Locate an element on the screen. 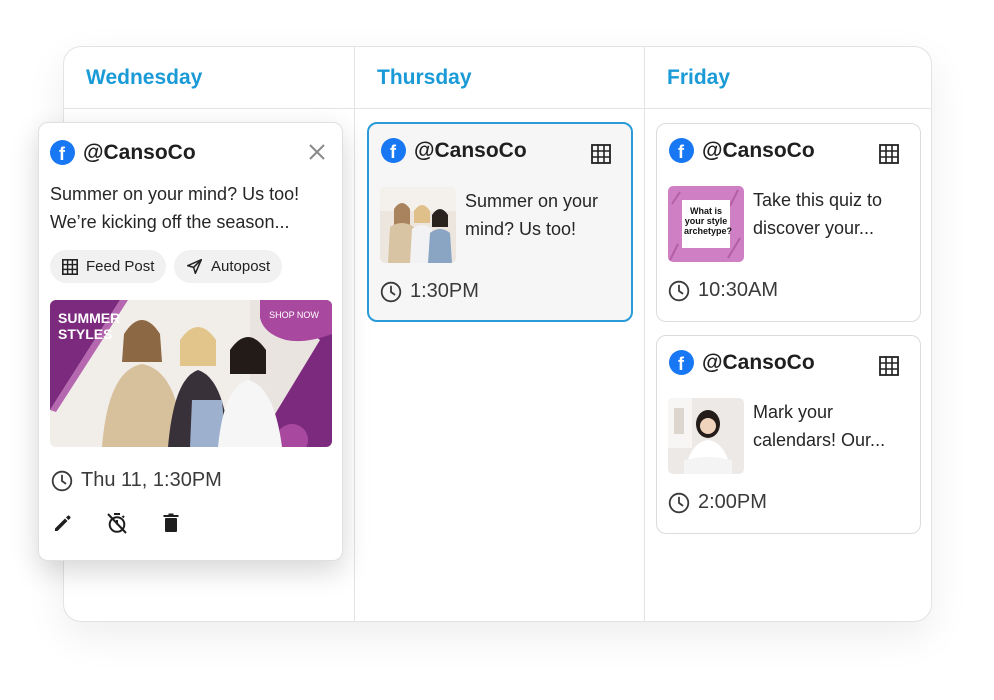  feed-post-chip: Feed Post is located at coordinates (108, 266).